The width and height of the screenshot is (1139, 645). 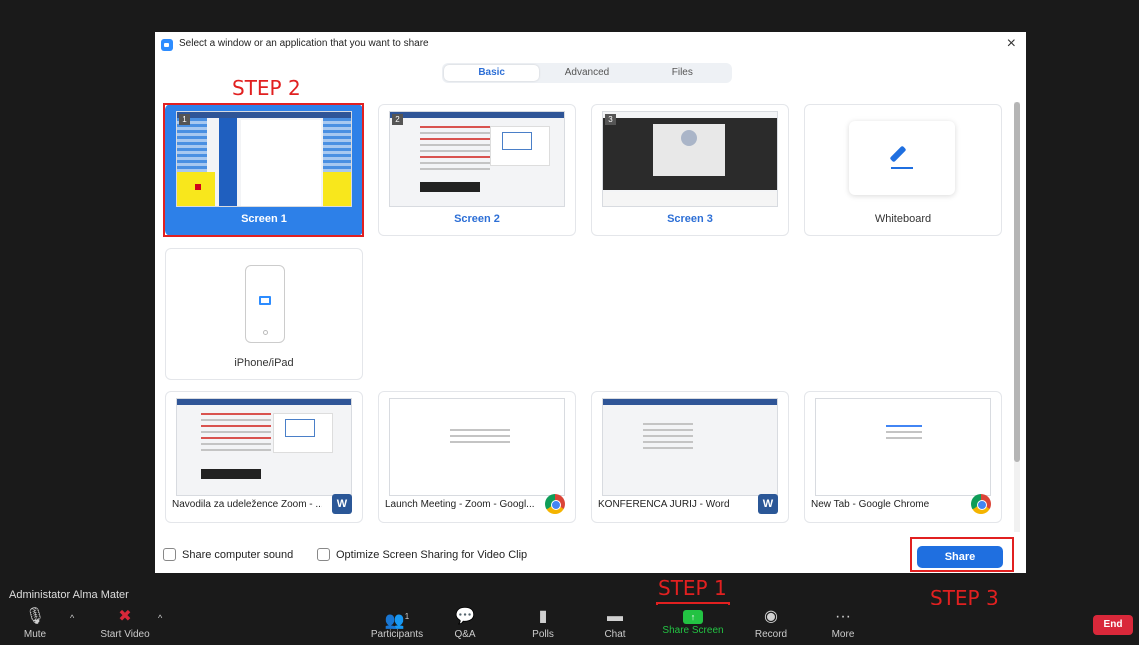 What do you see at coordinates (693, 617) in the screenshot?
I see `share-screen-icon: ↑` at bounding box center [693, 617].